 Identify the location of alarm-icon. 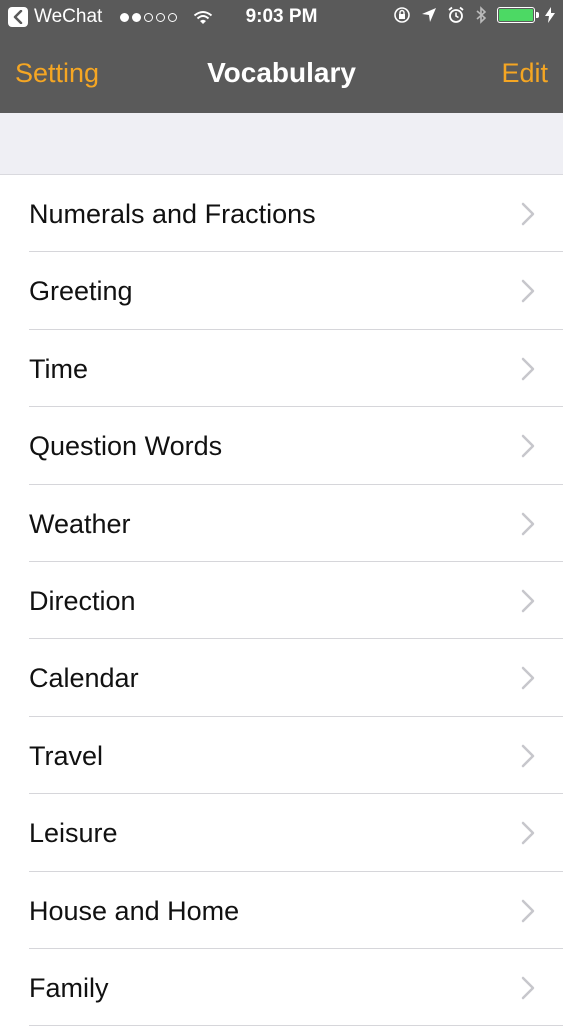
(456, 14).